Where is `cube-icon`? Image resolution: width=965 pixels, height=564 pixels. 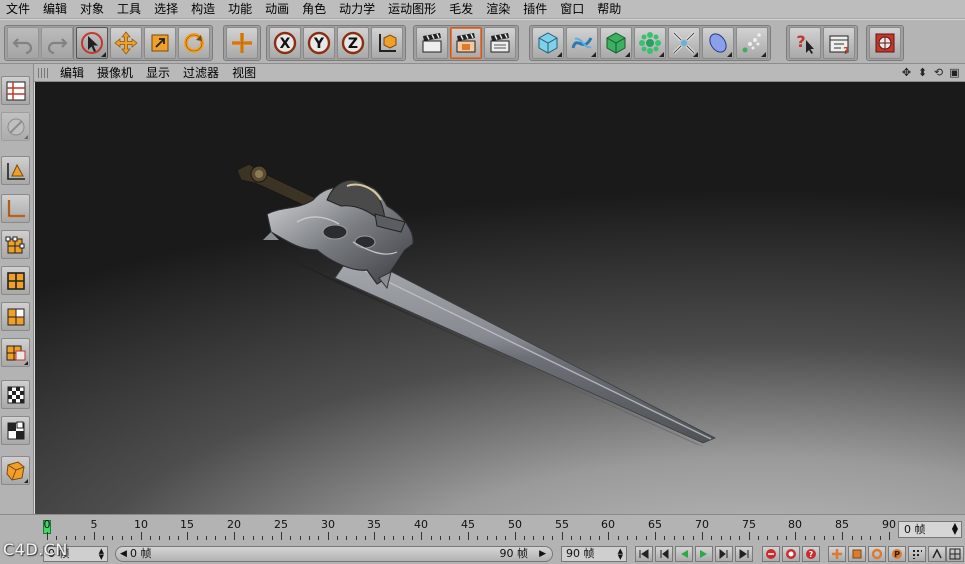 cube-icon is located at coordinates (548, 43).